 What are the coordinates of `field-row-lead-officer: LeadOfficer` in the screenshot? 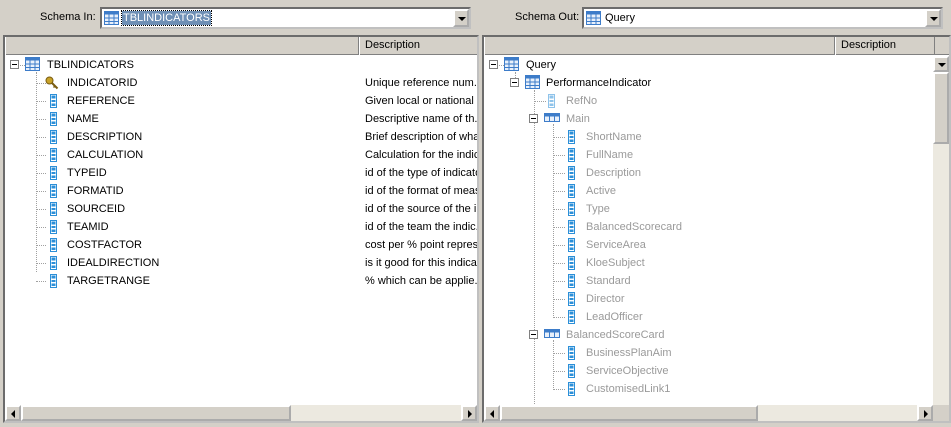 It's located at (708, 317).